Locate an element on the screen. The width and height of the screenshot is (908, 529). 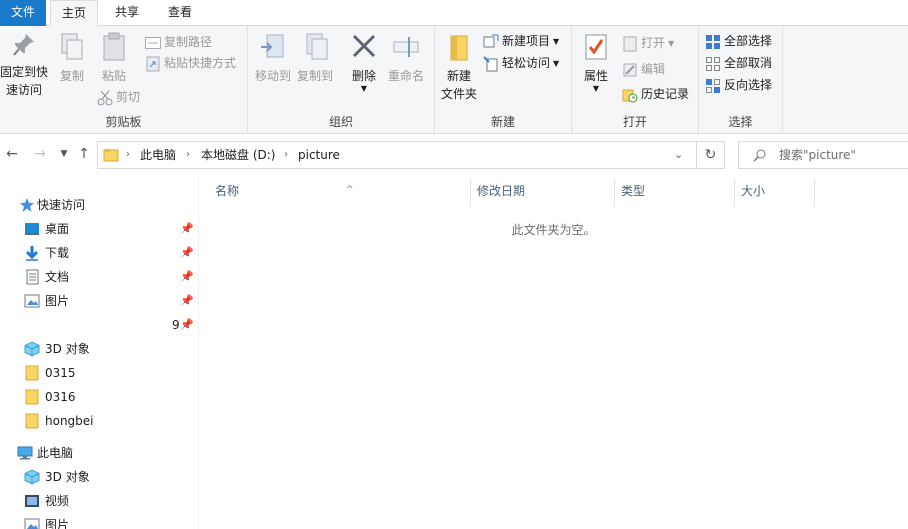
delete-x-icon is located at coordinates (364, 46).